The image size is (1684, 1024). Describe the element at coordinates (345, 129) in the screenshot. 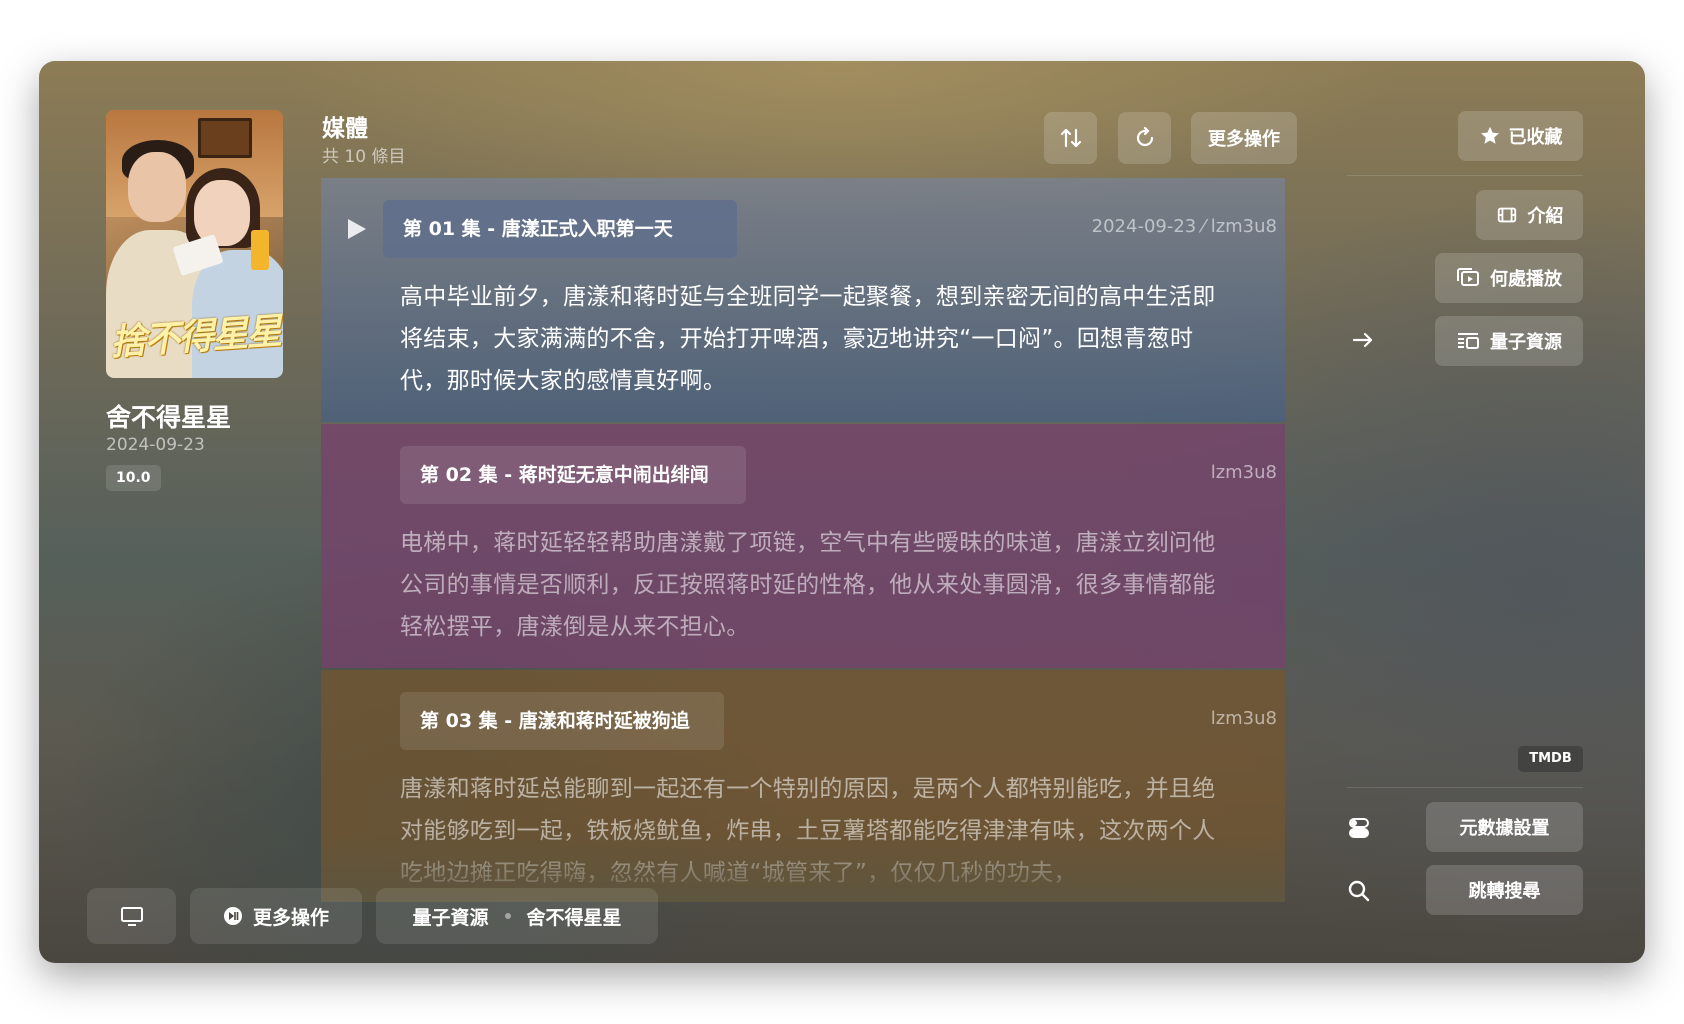

I see `media-section-title: 媒體` at that location.